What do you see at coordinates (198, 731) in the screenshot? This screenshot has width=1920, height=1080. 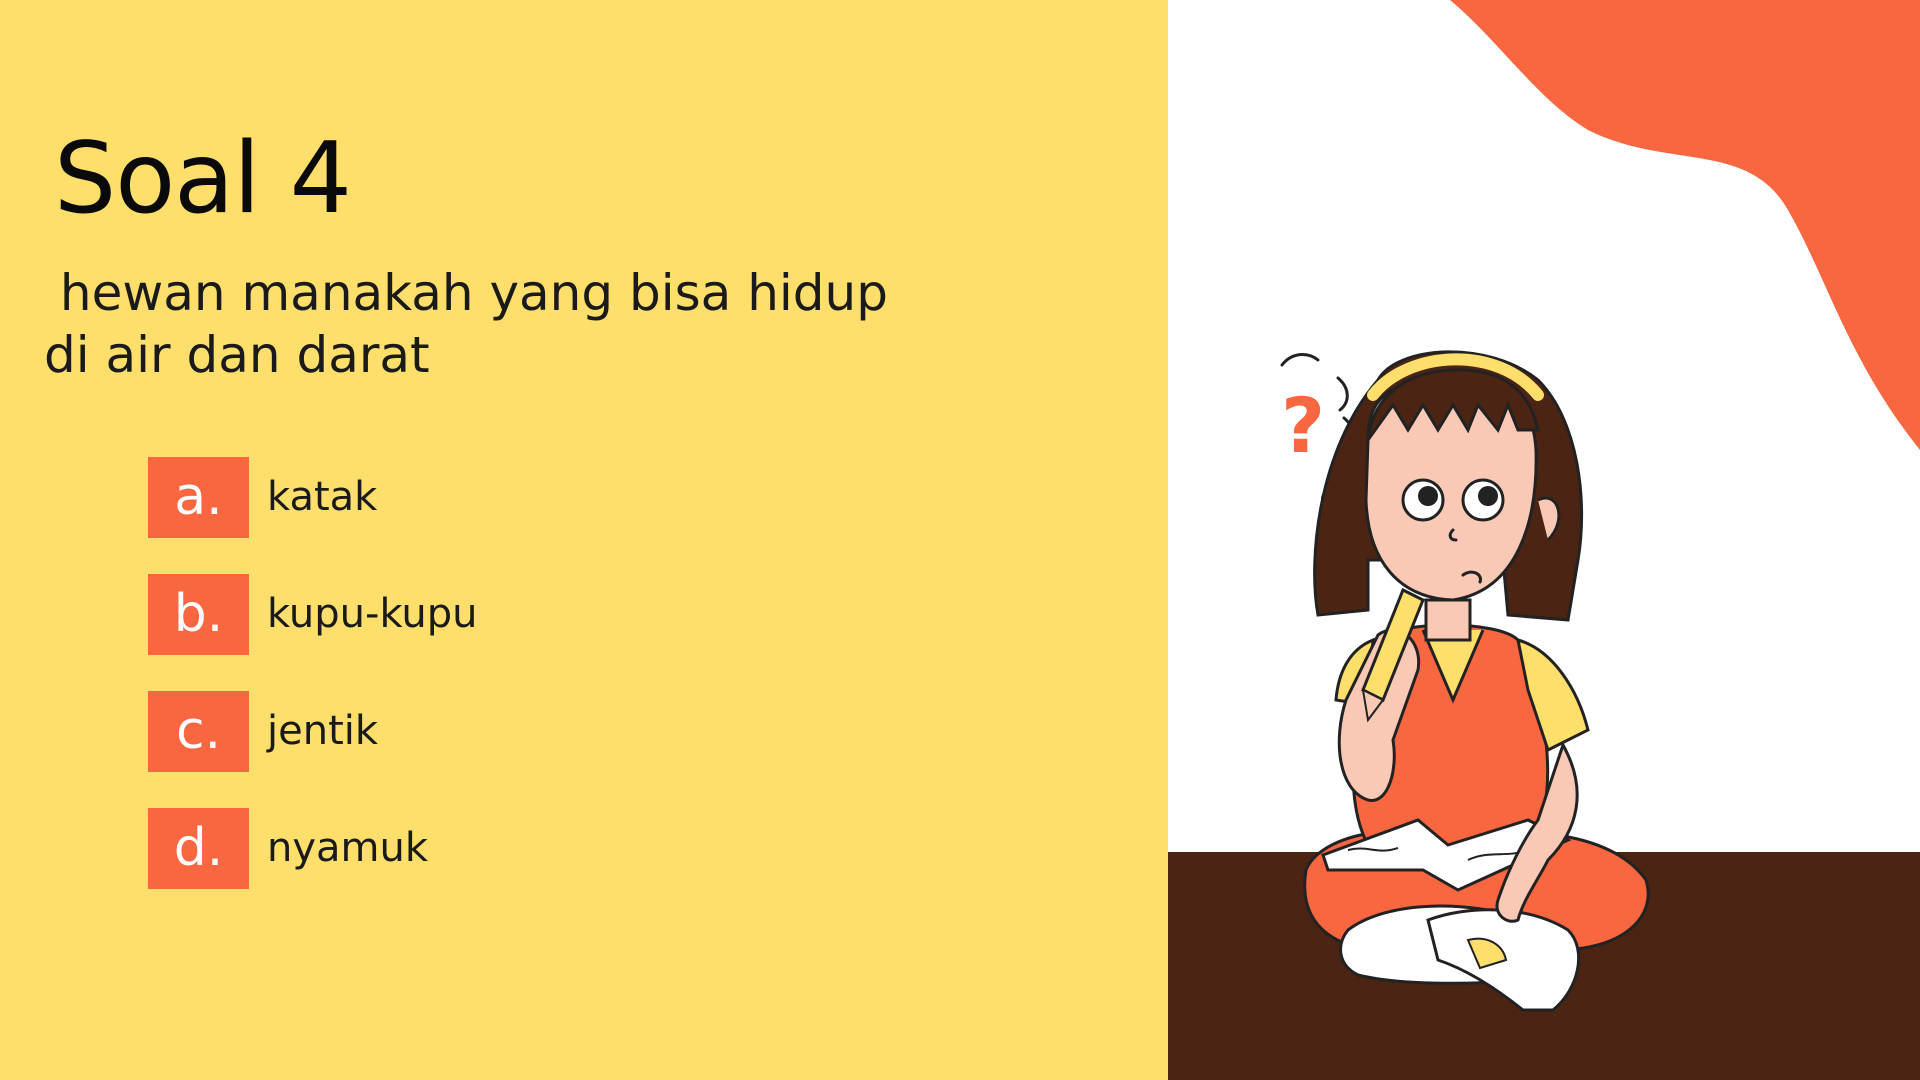 I see `option-c-letter: c.` at bounding box center [198, 731].